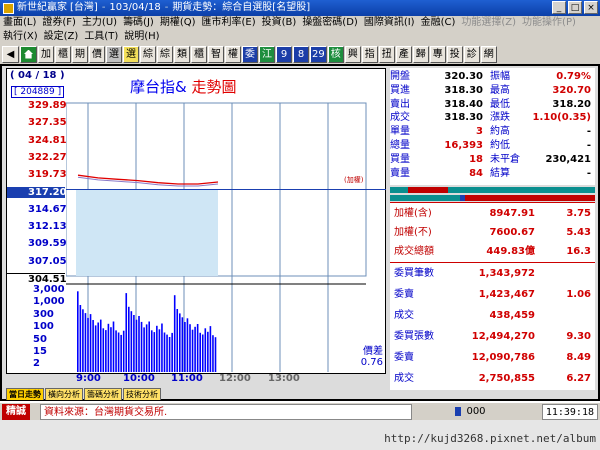  Describe the element at coordinates (279, 23) in the screenshot. I see `menu-item: 投資(B)` at that location.